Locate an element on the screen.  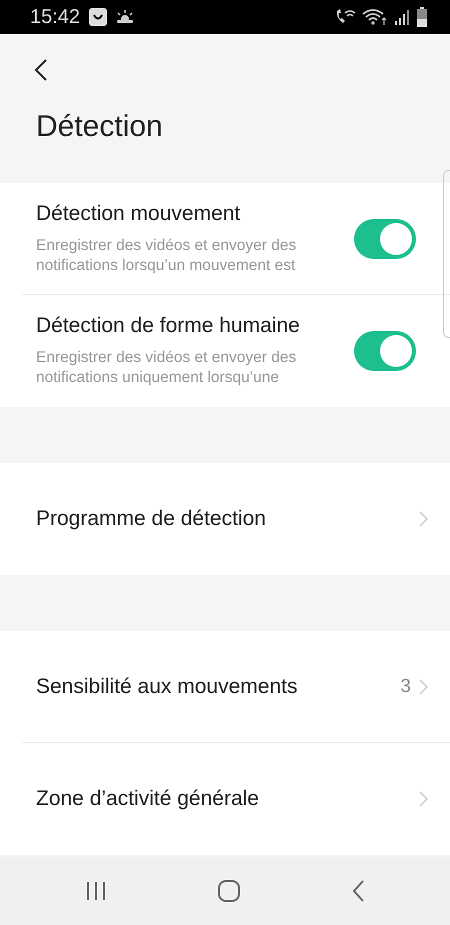
settings-item: Sensibilité aux mouvements 3 is located at coordinates (236, 687).